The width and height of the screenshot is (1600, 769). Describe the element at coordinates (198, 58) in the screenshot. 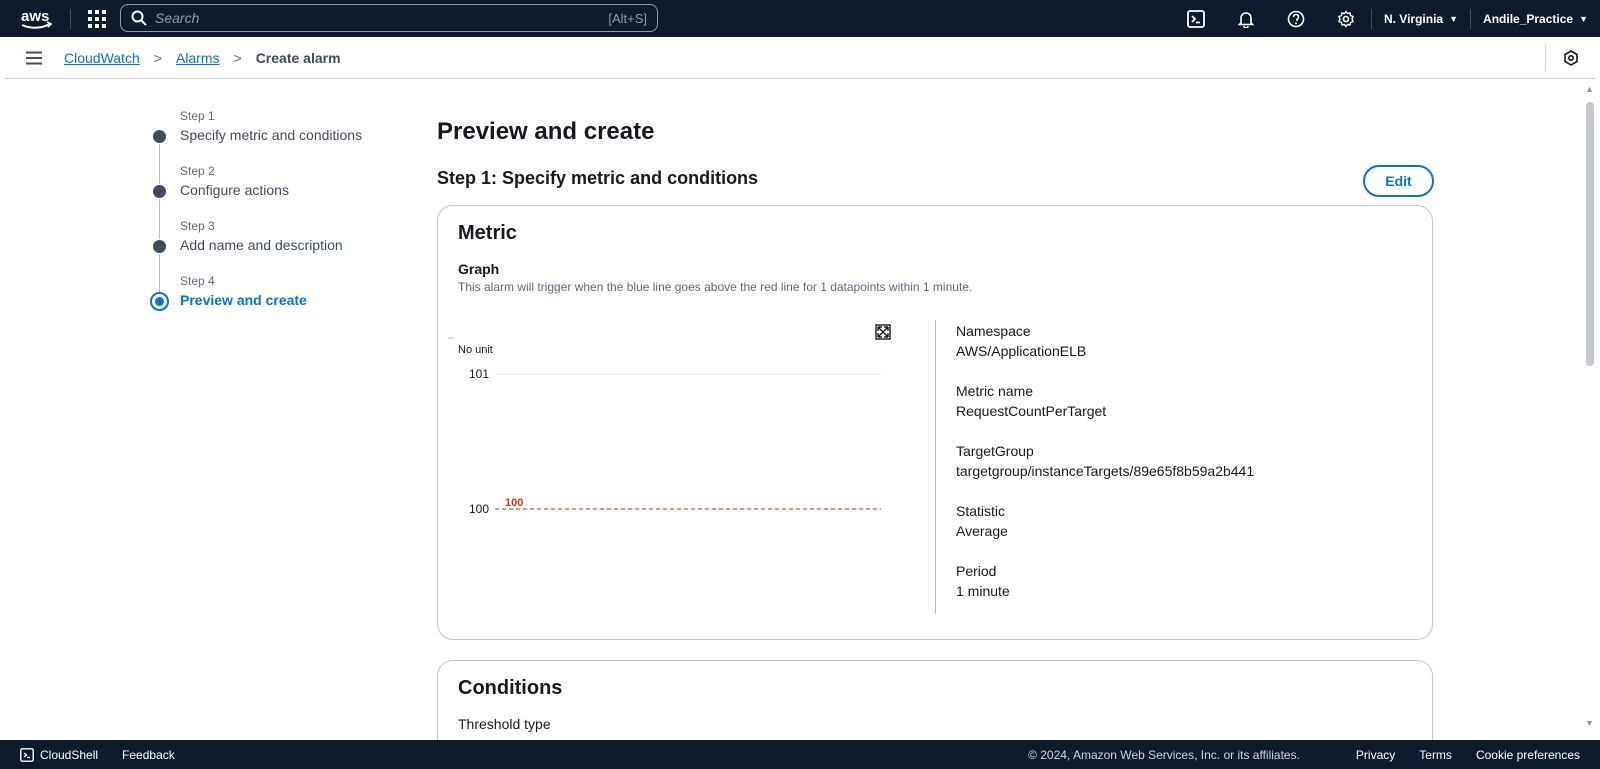

I see `breadcrumb-alarms: Alarms` at that location.